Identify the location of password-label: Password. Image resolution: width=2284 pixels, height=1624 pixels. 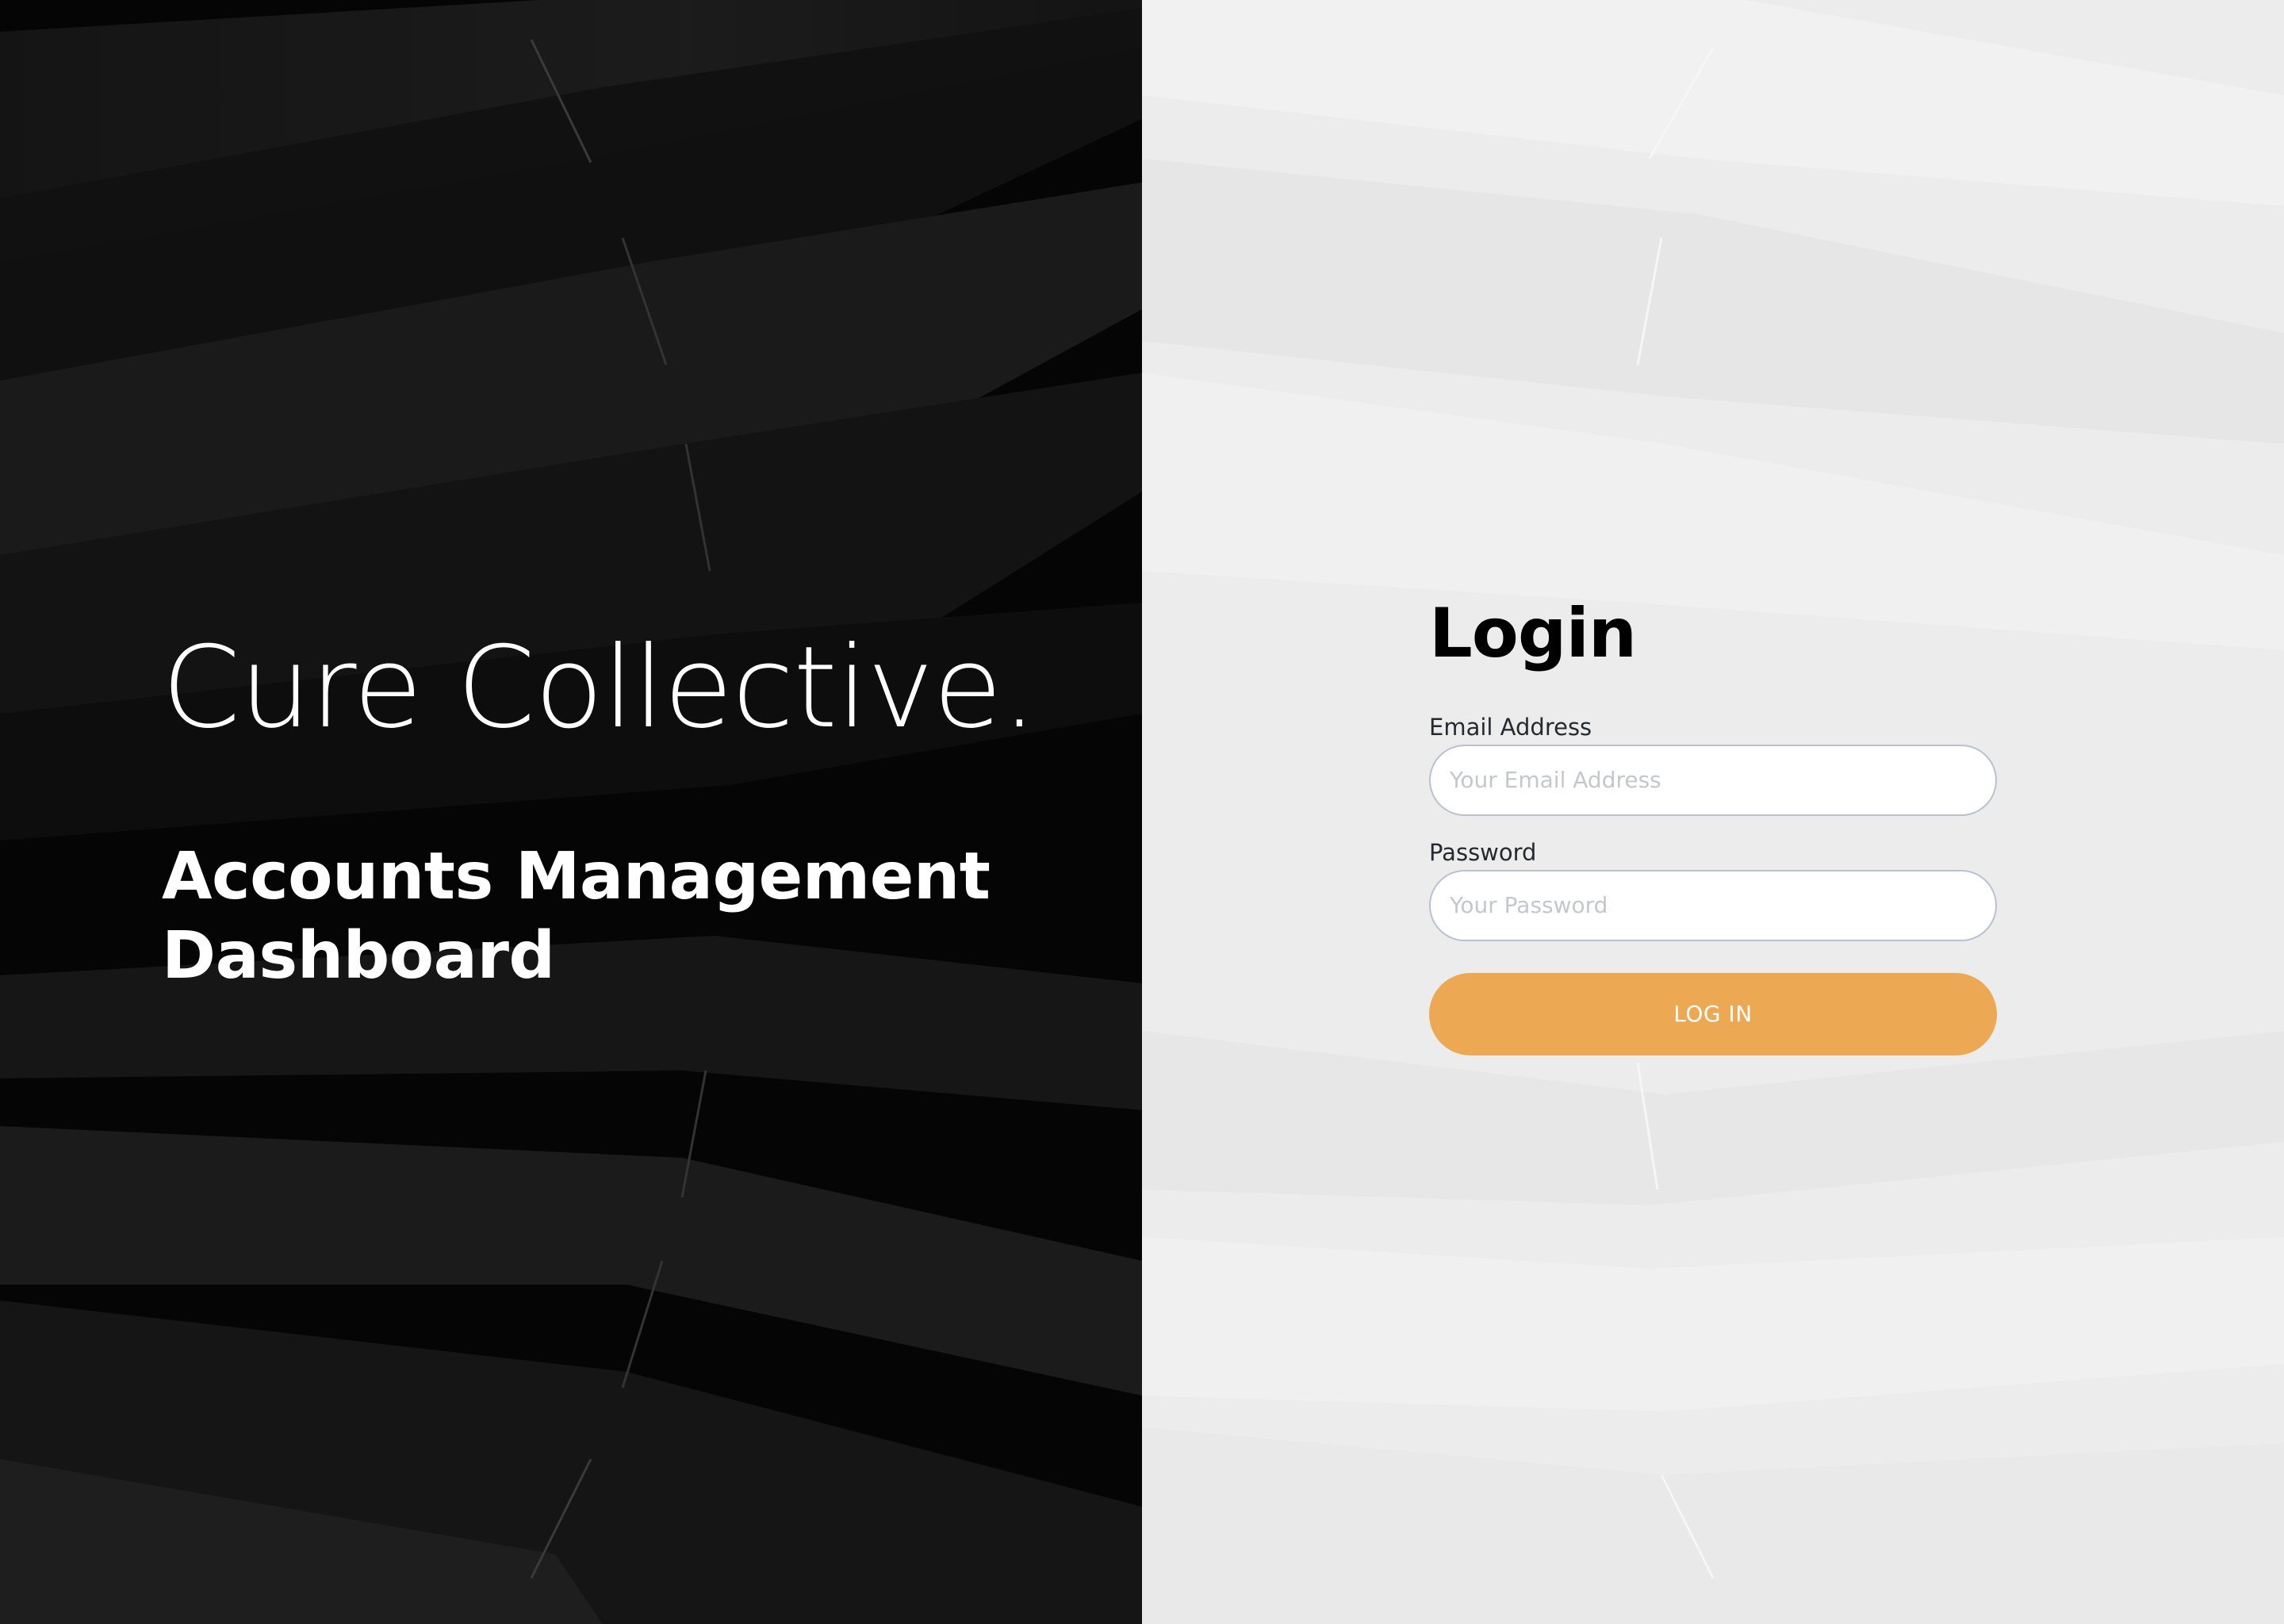
(1483, 852).